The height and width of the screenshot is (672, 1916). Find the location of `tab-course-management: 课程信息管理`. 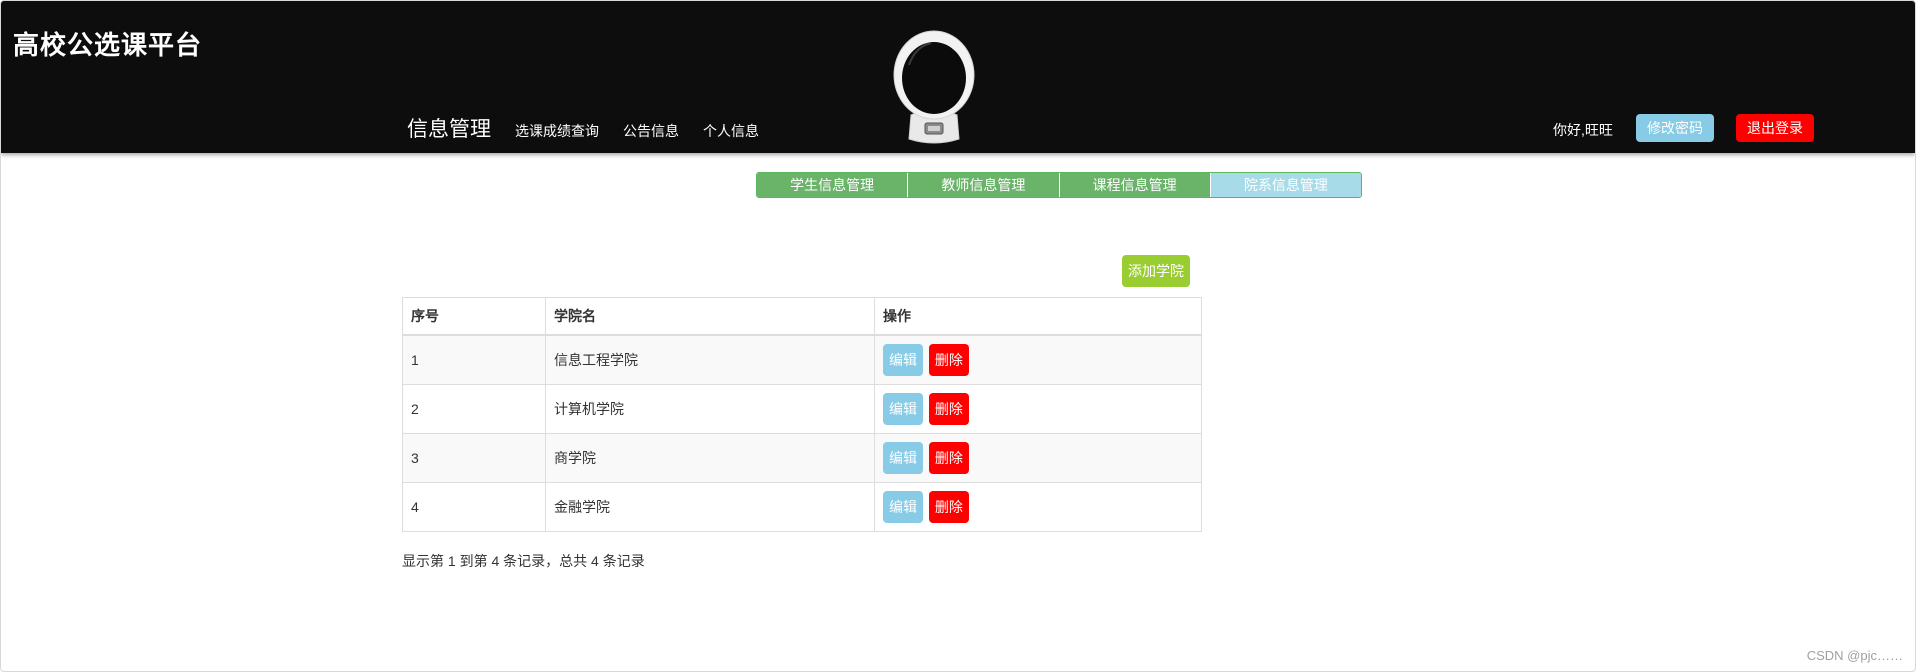

tab-course-management: 课程信息管理 is located at coordinates (1135, 185).